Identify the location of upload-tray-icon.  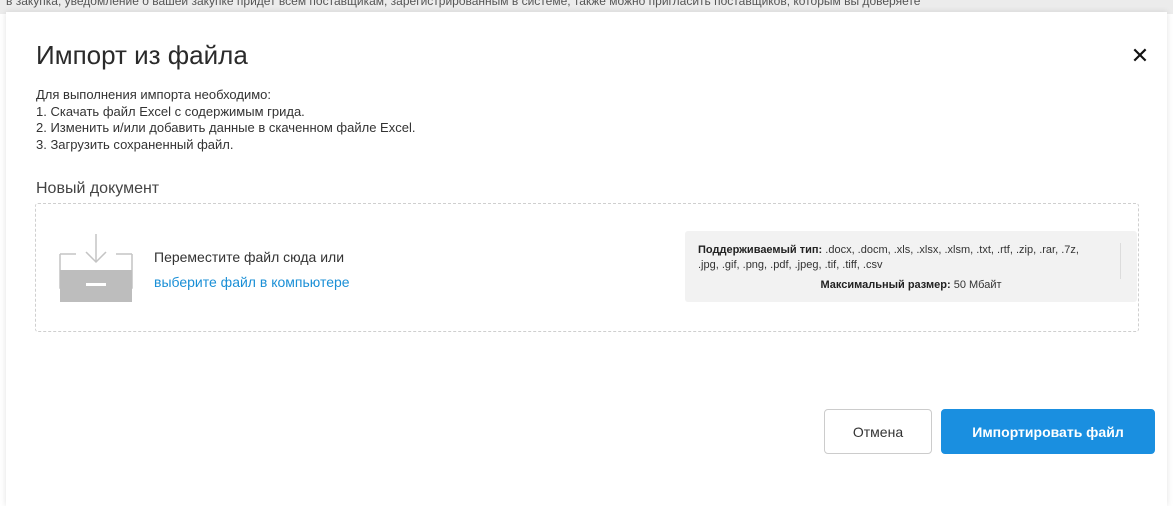
(96, 268).